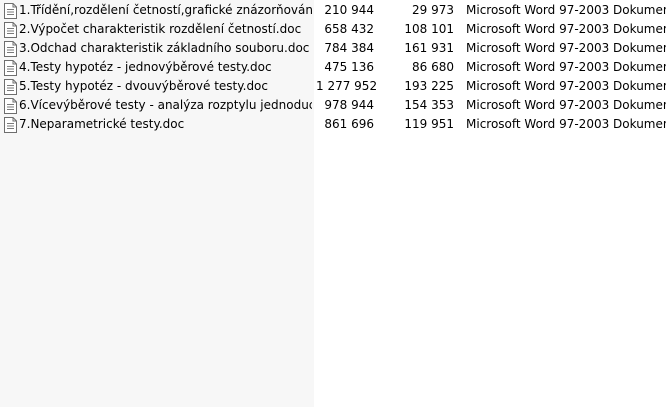 The width and height of the screenshot is (668, 407). What do you see at coordinates (429, 48) in the screenshot?
I see `file-packed-size: 161 931` at bounding box center [429, 48].